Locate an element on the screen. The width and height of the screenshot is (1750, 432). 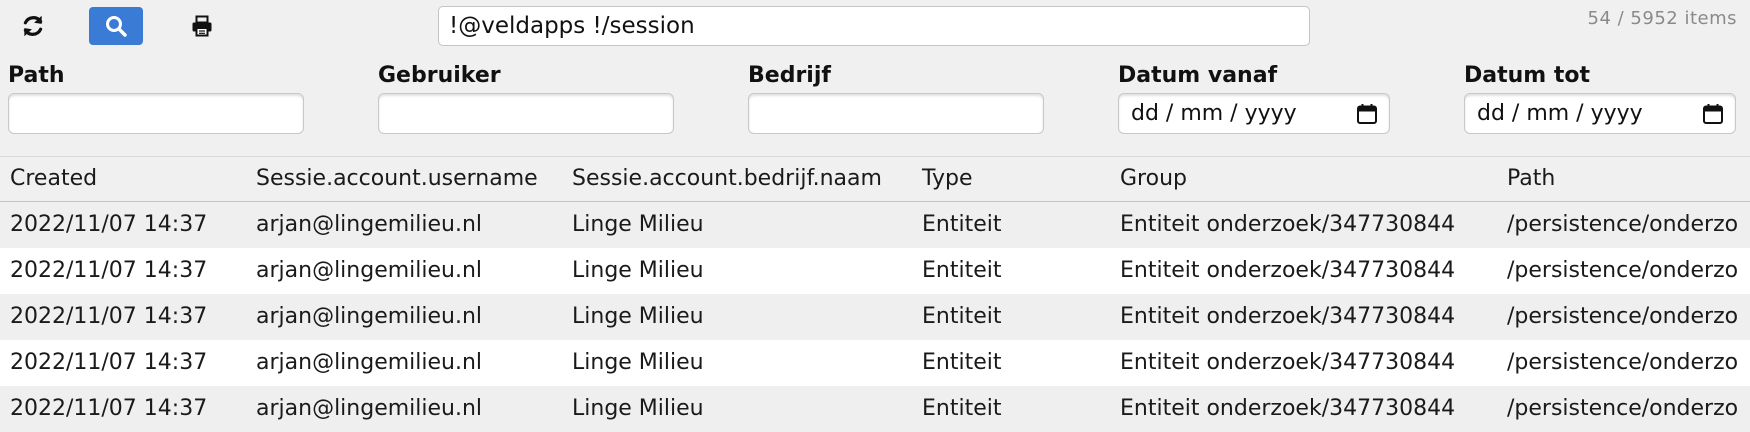
filter-bedrijf: Bedrijf is located at coordinates (896, 98).